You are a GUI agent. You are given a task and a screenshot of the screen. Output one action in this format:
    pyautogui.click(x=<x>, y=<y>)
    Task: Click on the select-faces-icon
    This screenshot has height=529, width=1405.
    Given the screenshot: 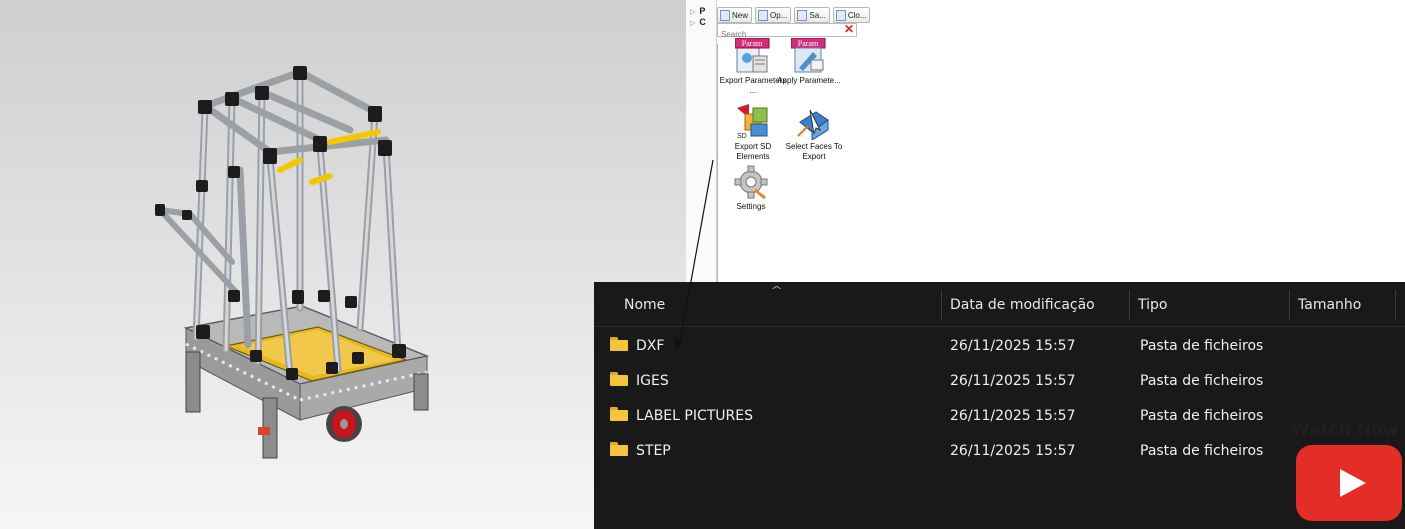 What is the action you would take?
    pyautogui.click(x=814, y=122)
    